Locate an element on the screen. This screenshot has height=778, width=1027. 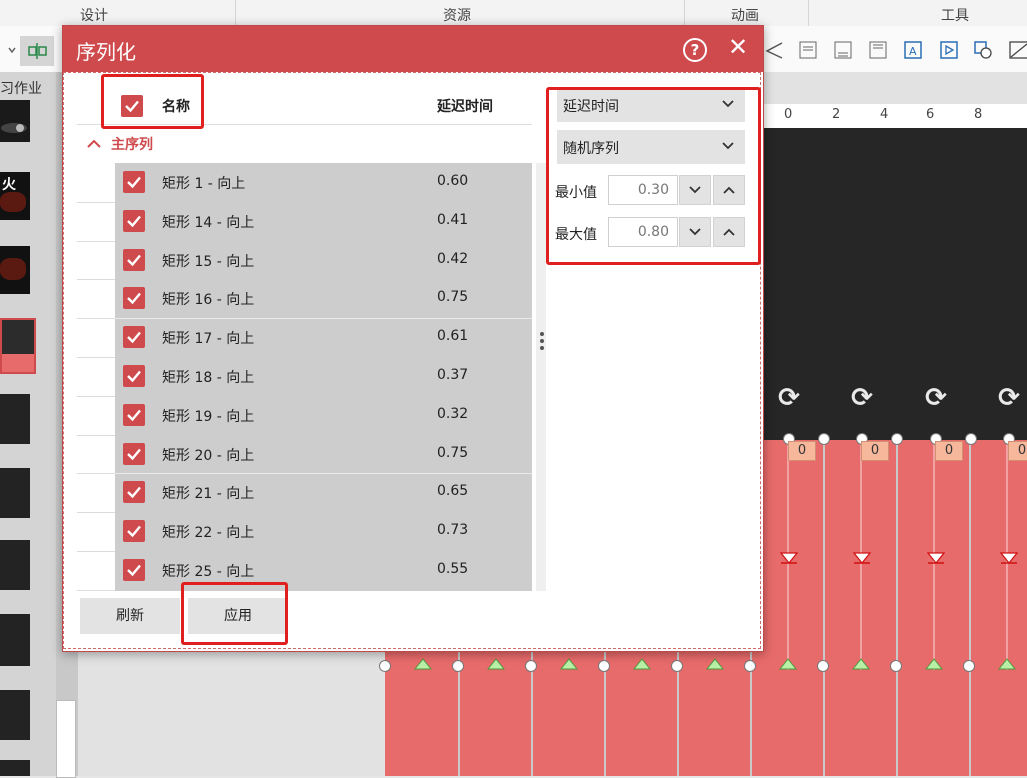
chevron-up-icon is located at coordinates (94, 143).